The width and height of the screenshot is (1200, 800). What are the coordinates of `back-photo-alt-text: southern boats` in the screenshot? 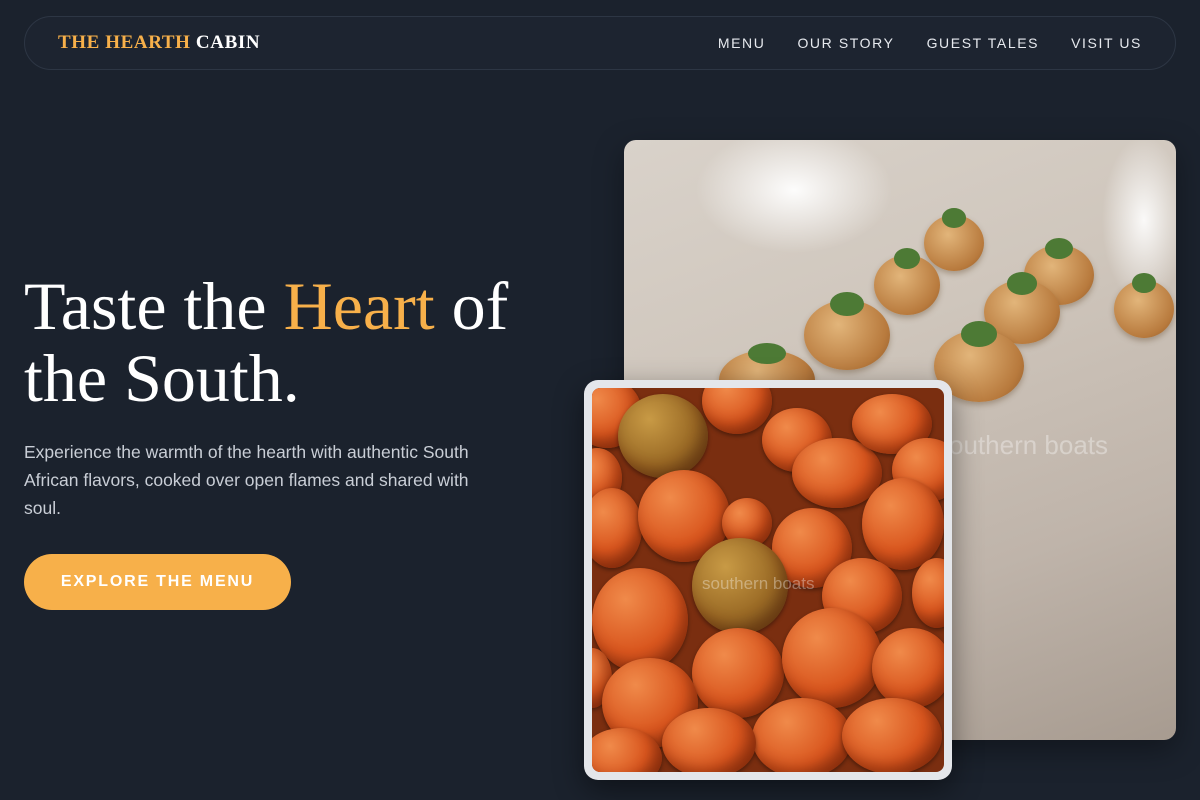 It's located at (1022, 445).